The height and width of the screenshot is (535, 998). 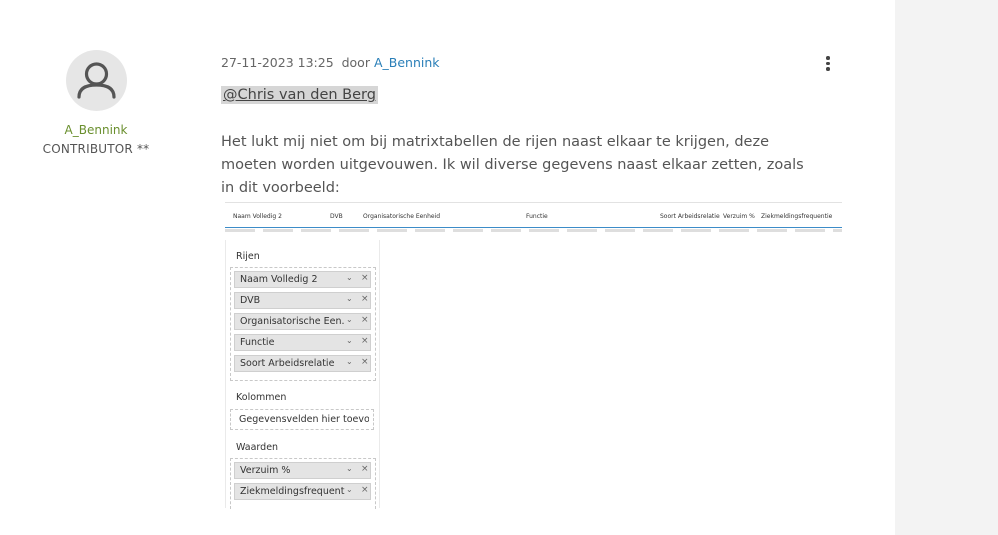 I want to click on field-pill: Verzuim % ⌄ ×, so click(x=302, y=470).